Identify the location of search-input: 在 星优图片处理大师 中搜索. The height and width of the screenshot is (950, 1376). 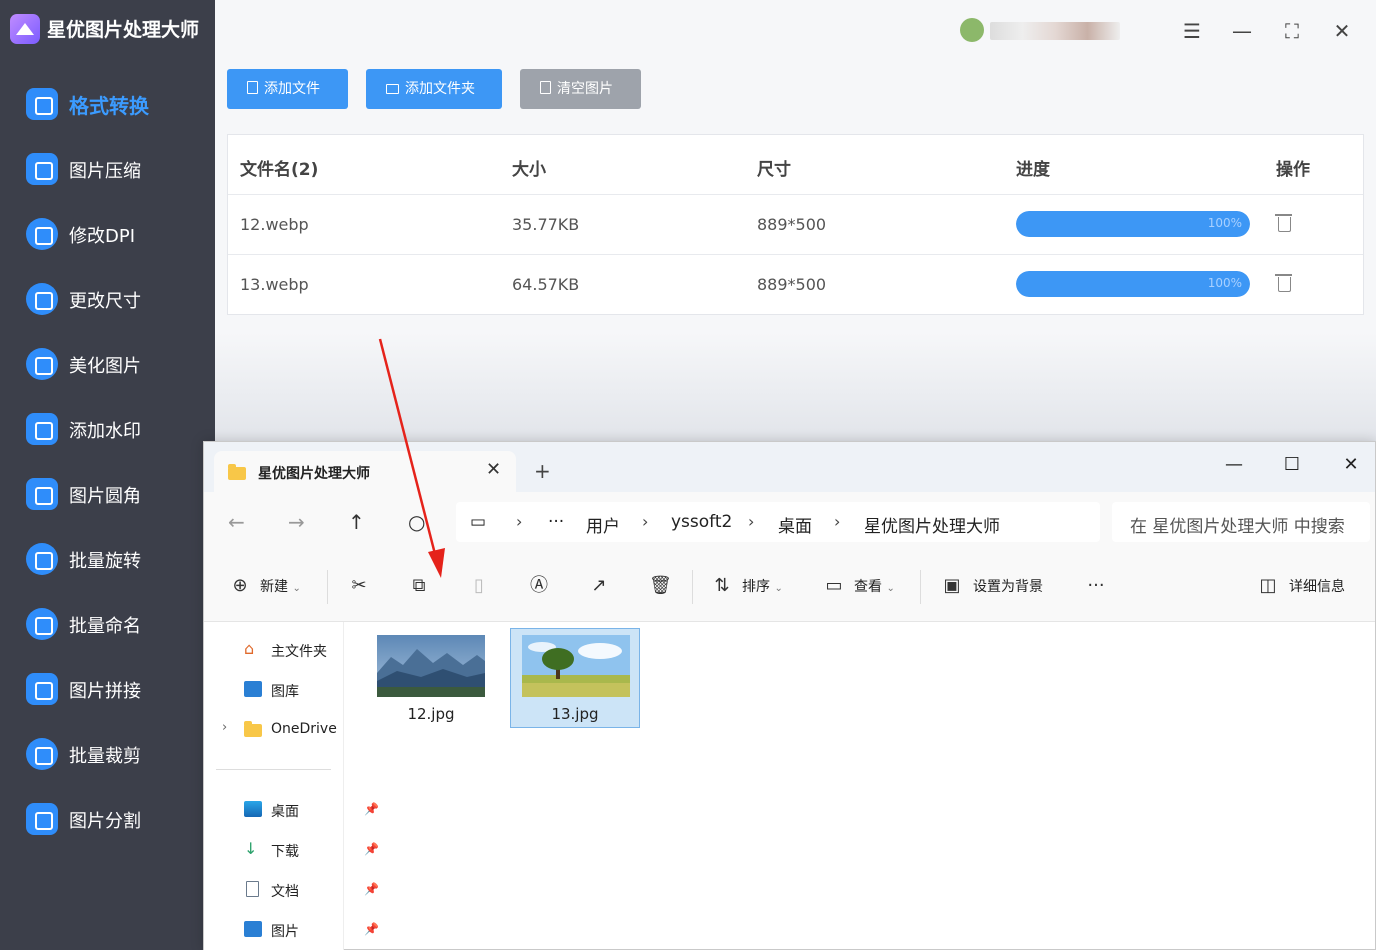
(1241, 522).